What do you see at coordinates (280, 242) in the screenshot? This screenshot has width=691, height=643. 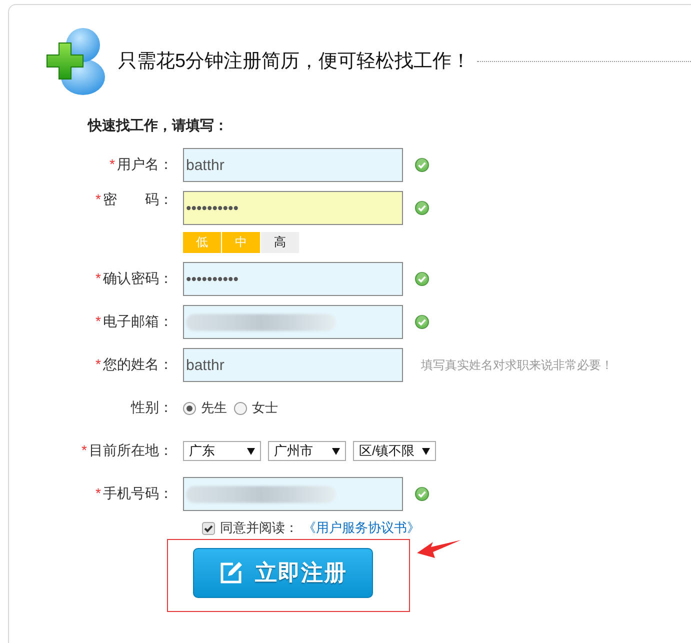 I see `strength-level: 高` at bounding box center [280, 242].